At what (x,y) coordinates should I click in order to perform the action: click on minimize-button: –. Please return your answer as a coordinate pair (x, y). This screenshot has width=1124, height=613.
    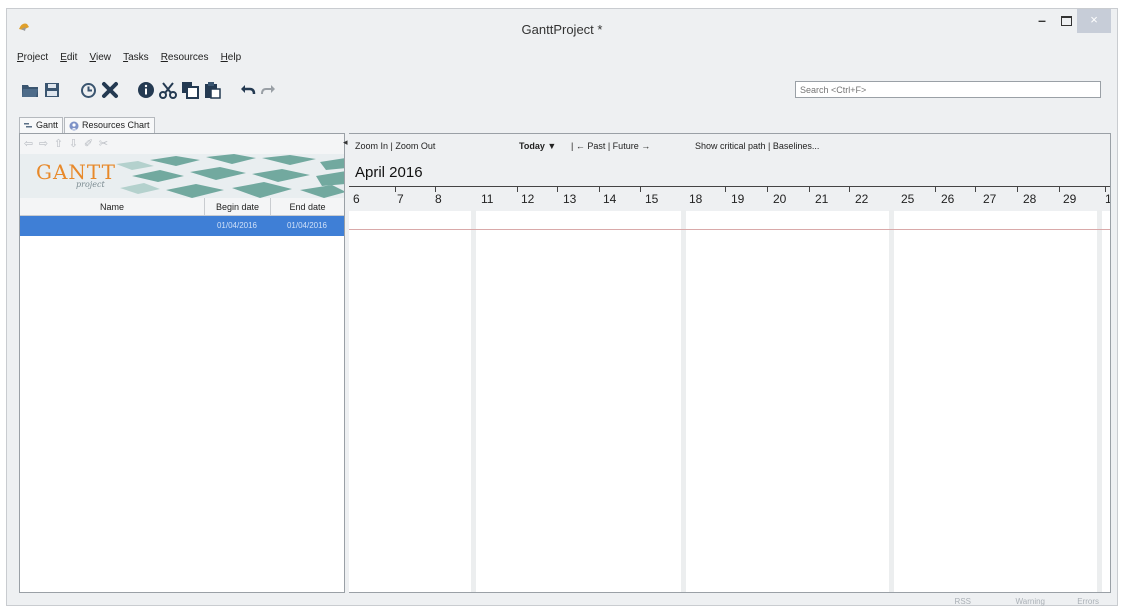
    Looking at the image, I should click on (1042, 21).